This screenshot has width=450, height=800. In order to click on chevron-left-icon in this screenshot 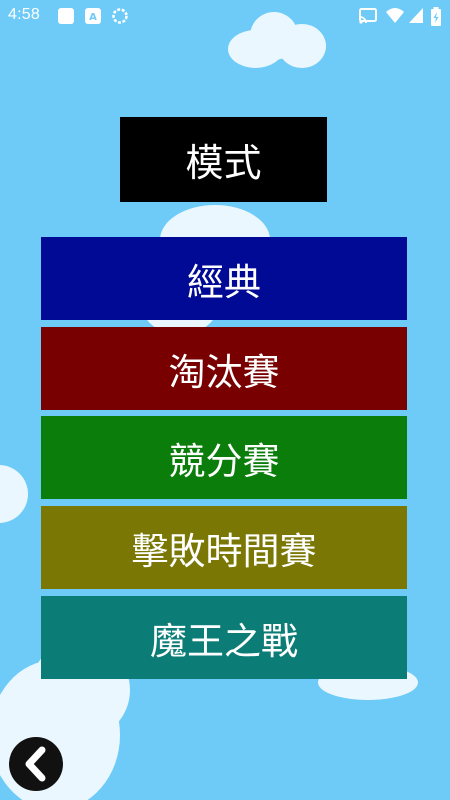, I will do `click(35, 764)`.